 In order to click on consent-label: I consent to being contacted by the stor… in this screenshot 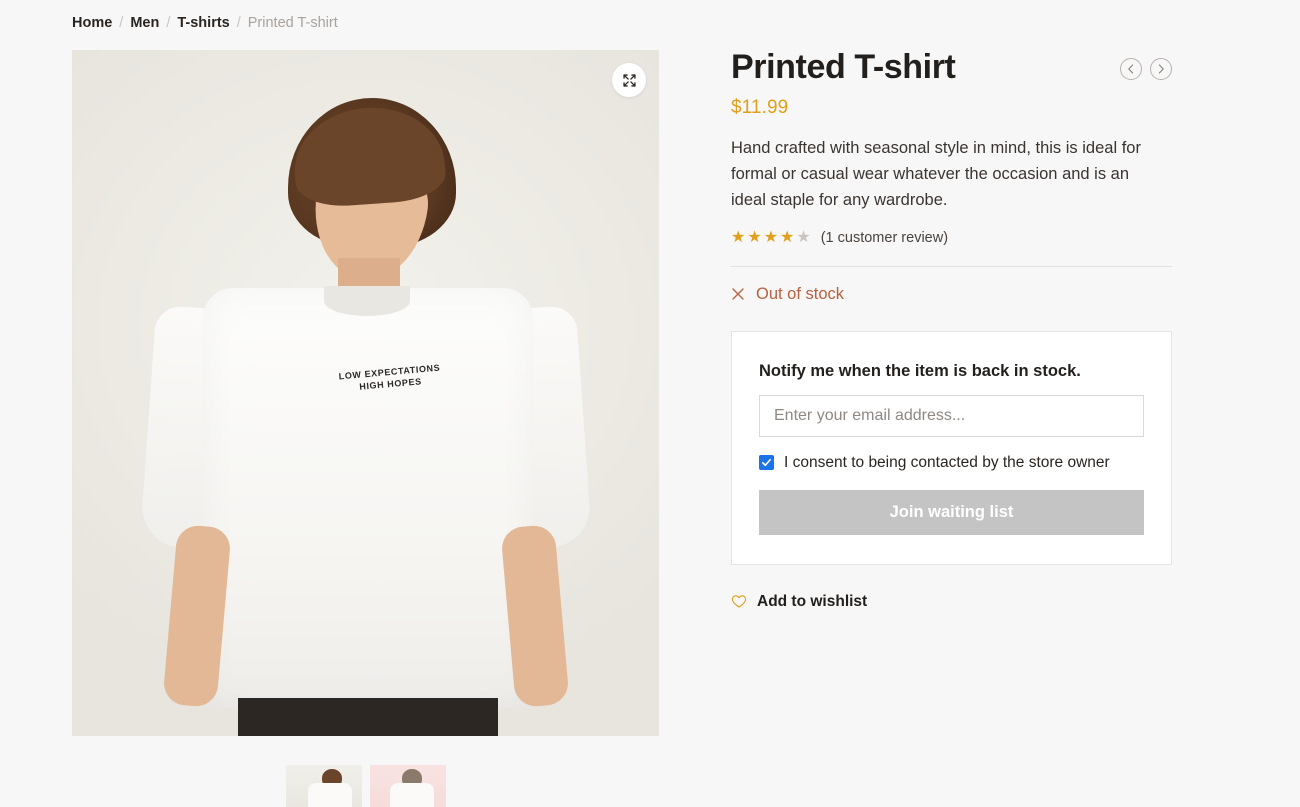, I will do `click(947, 462)`.